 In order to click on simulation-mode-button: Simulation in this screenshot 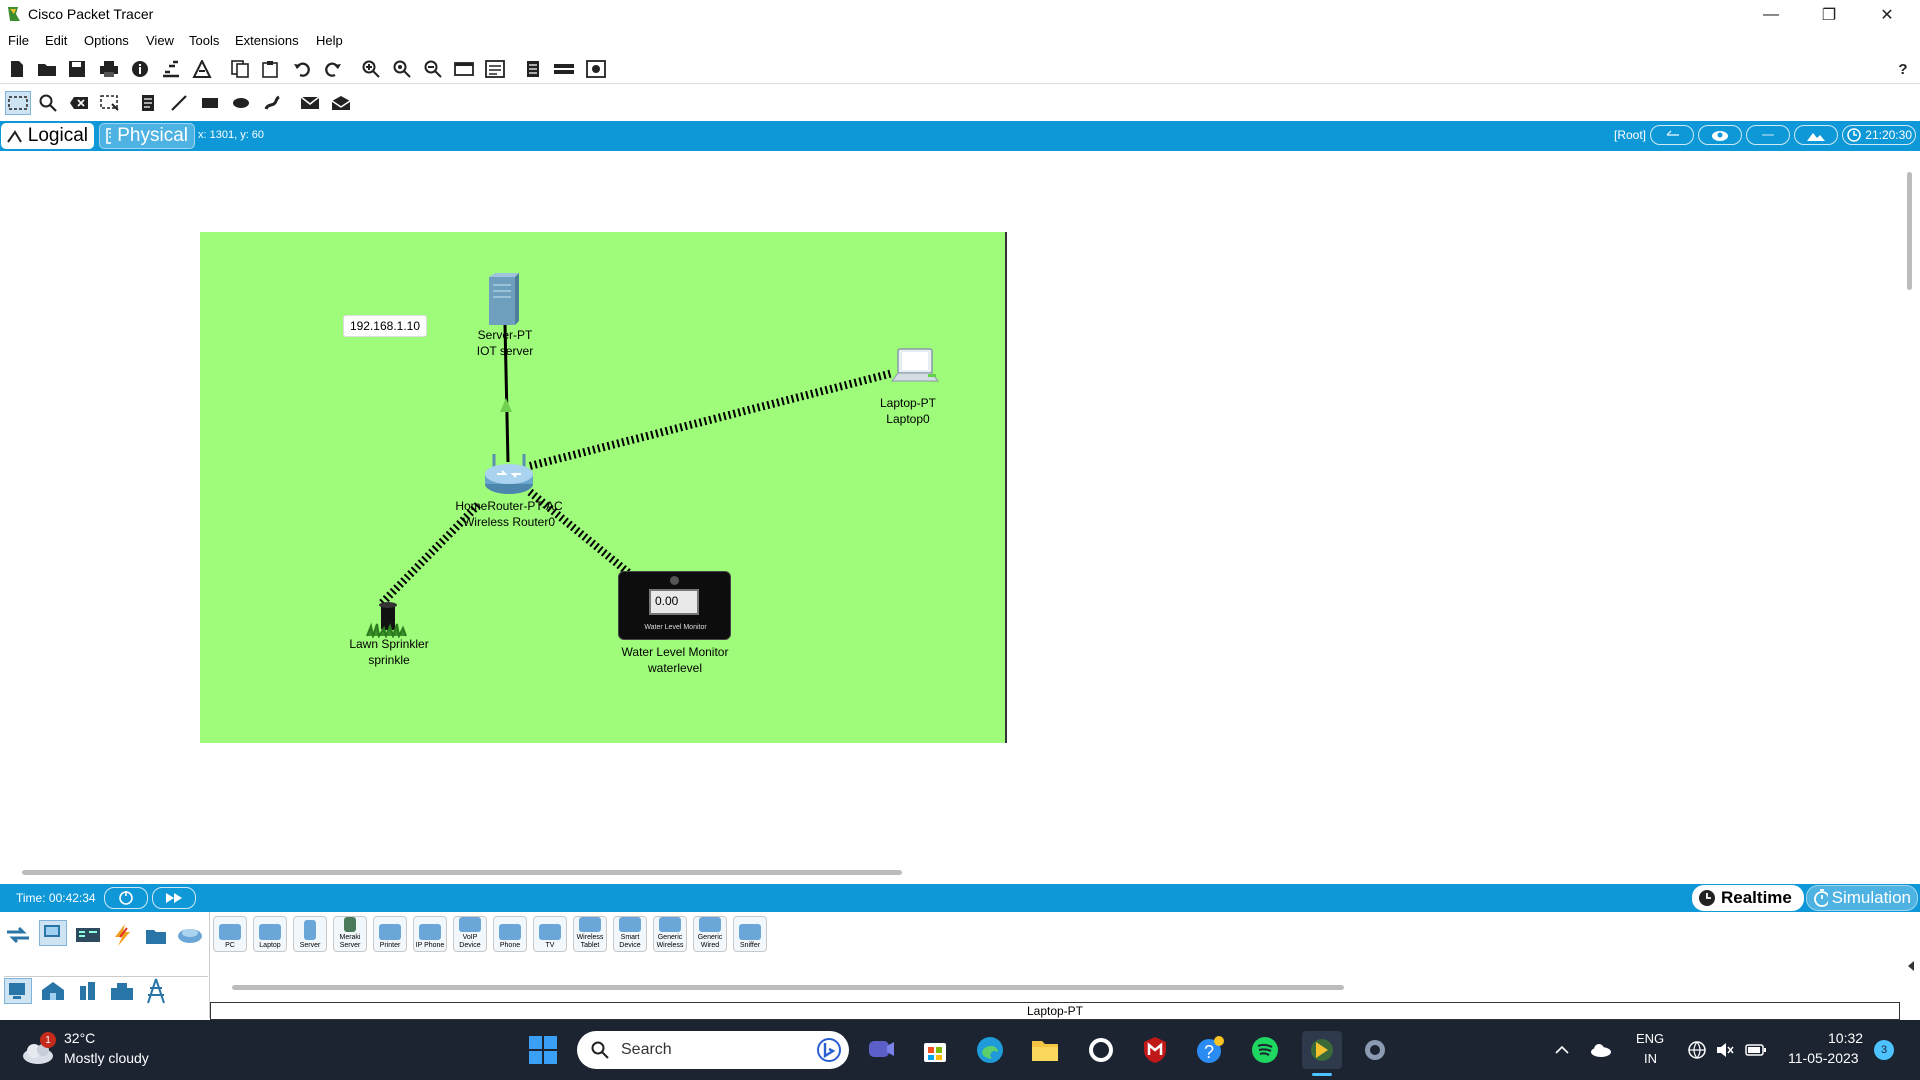, I will do `click(1862, 898)`.